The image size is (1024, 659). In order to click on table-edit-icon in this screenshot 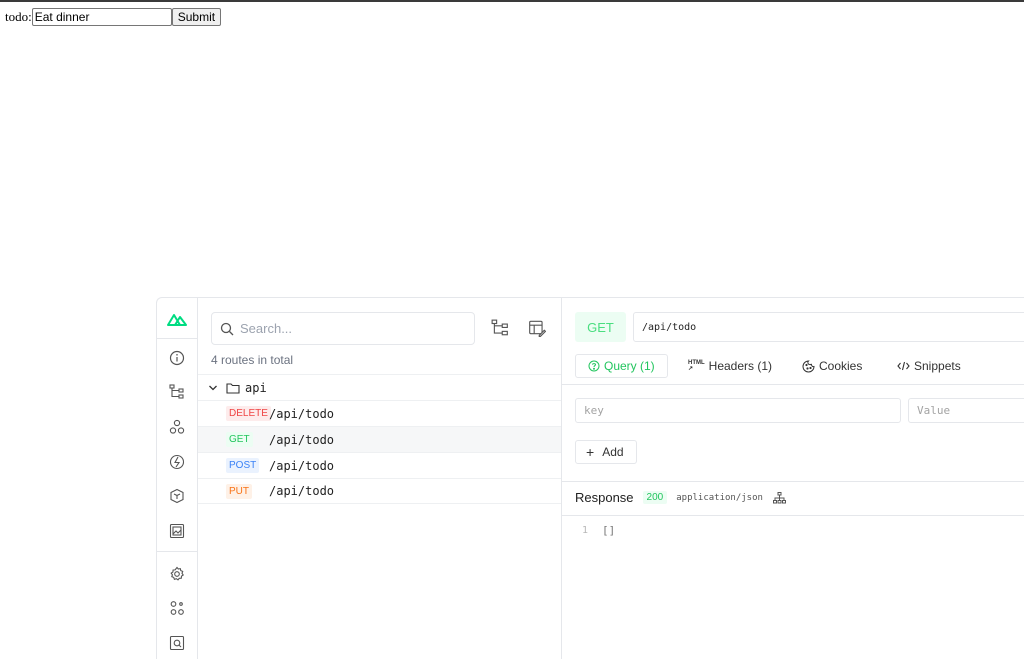, I will do `click(537, 328)`.